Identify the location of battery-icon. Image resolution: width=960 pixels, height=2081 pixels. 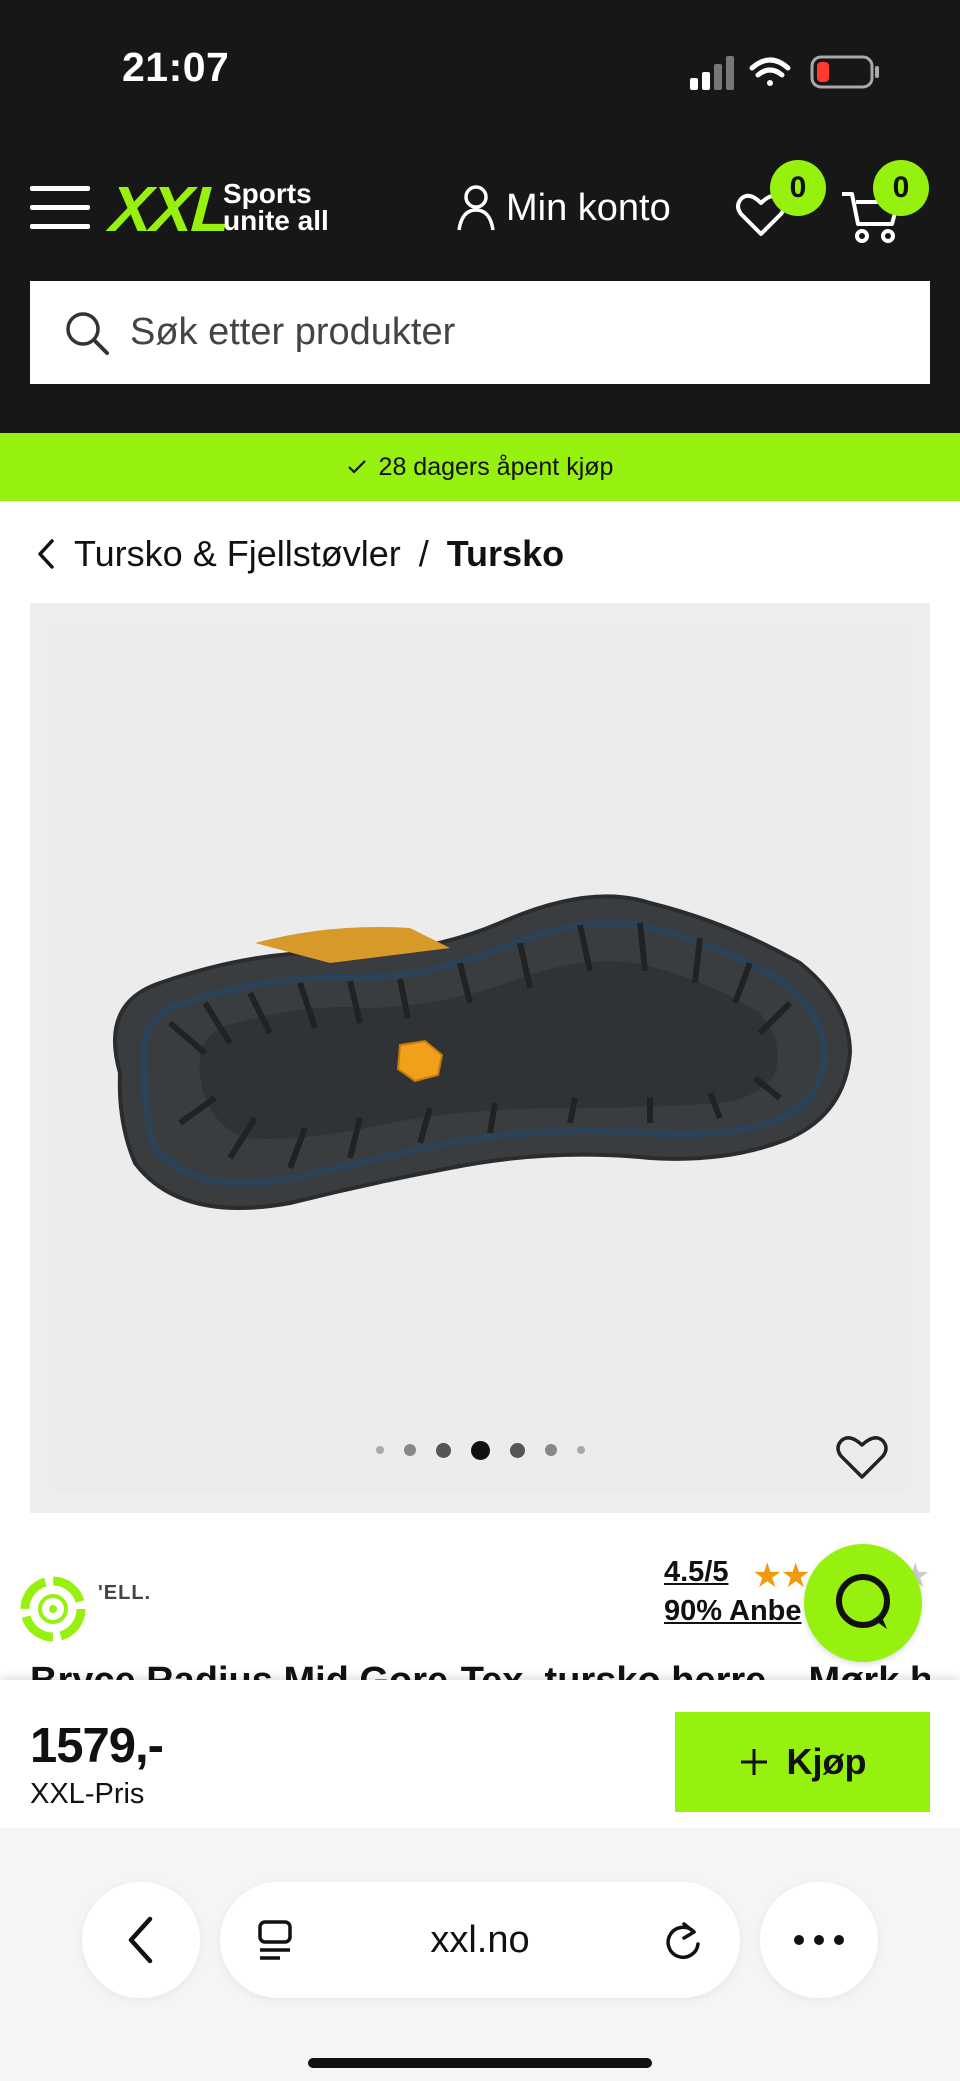
(844, 72).